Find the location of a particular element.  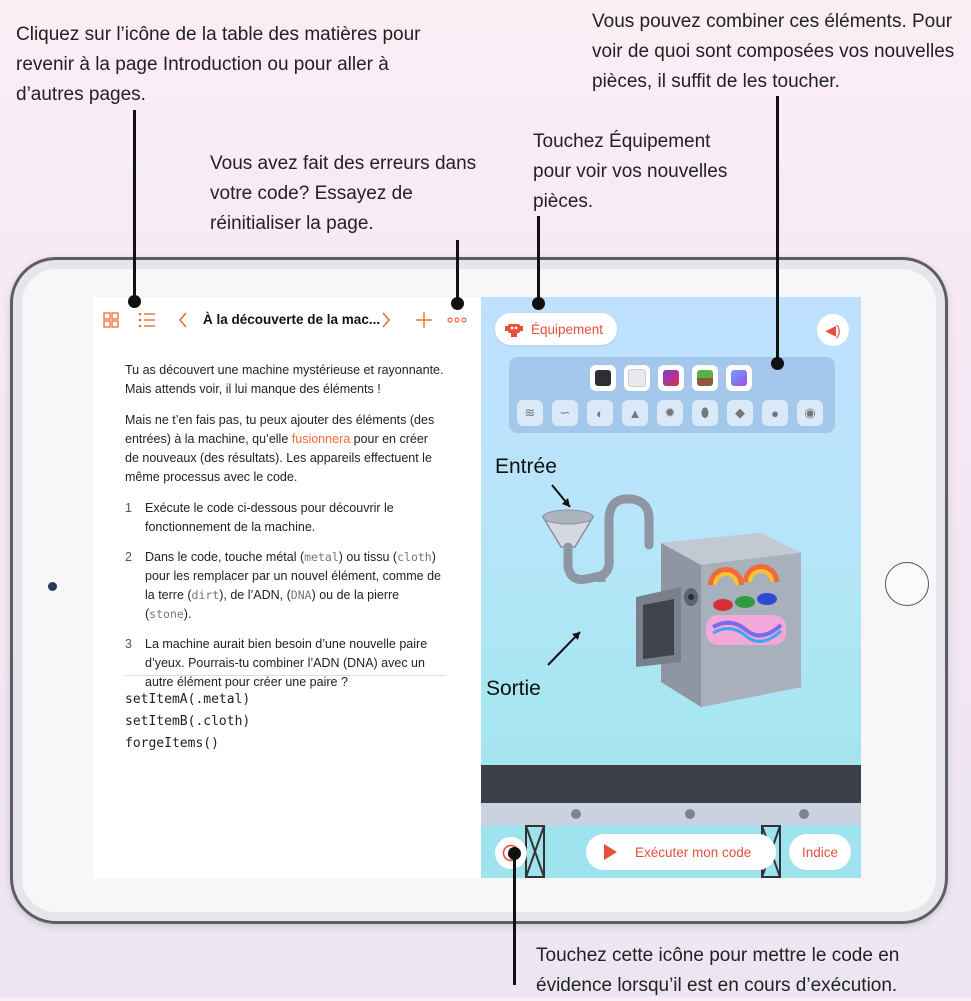

grid-icon is located at coordinates (111, 320).